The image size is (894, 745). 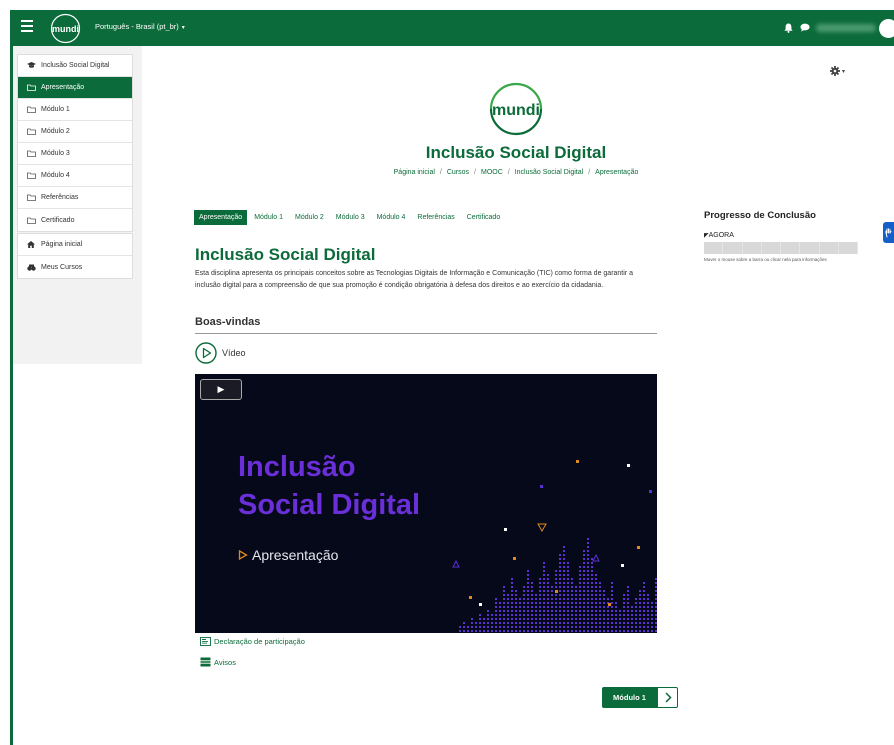 What do you see at coordinates (75, 245) in the screenshot?
I see `drawer-item-pagina-inicial: Página inicial` at bounding box center [75, 245].